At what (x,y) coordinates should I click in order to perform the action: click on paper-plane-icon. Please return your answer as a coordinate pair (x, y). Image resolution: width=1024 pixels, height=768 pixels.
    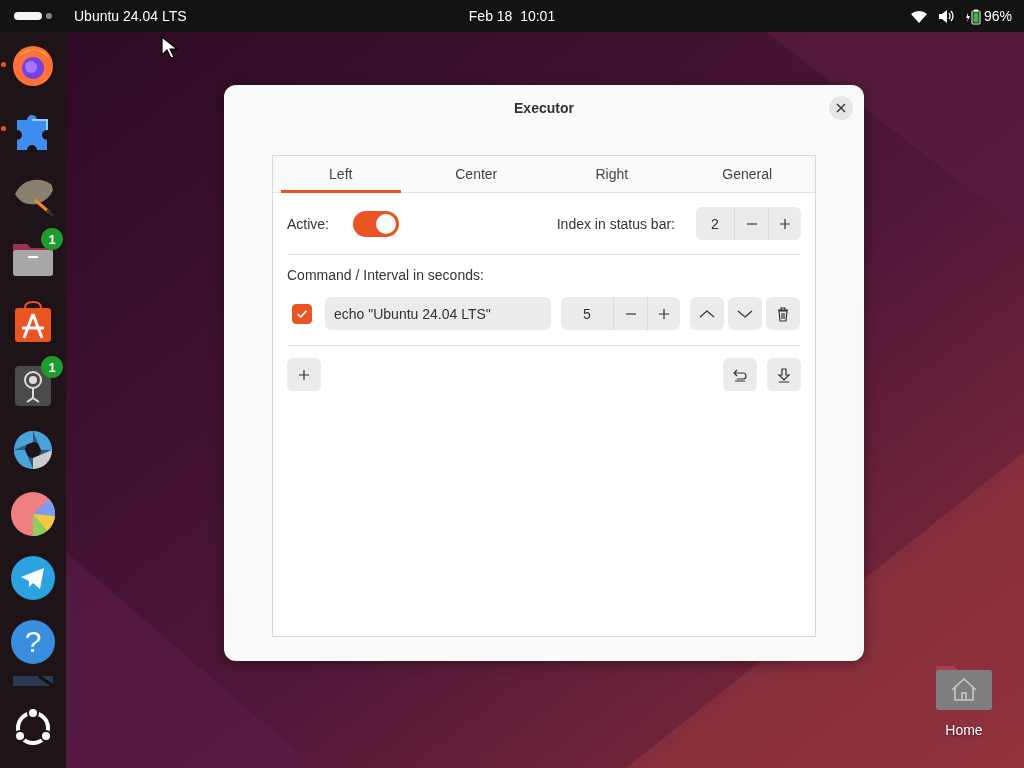
    Looking at the image, I should click on (33, 578).